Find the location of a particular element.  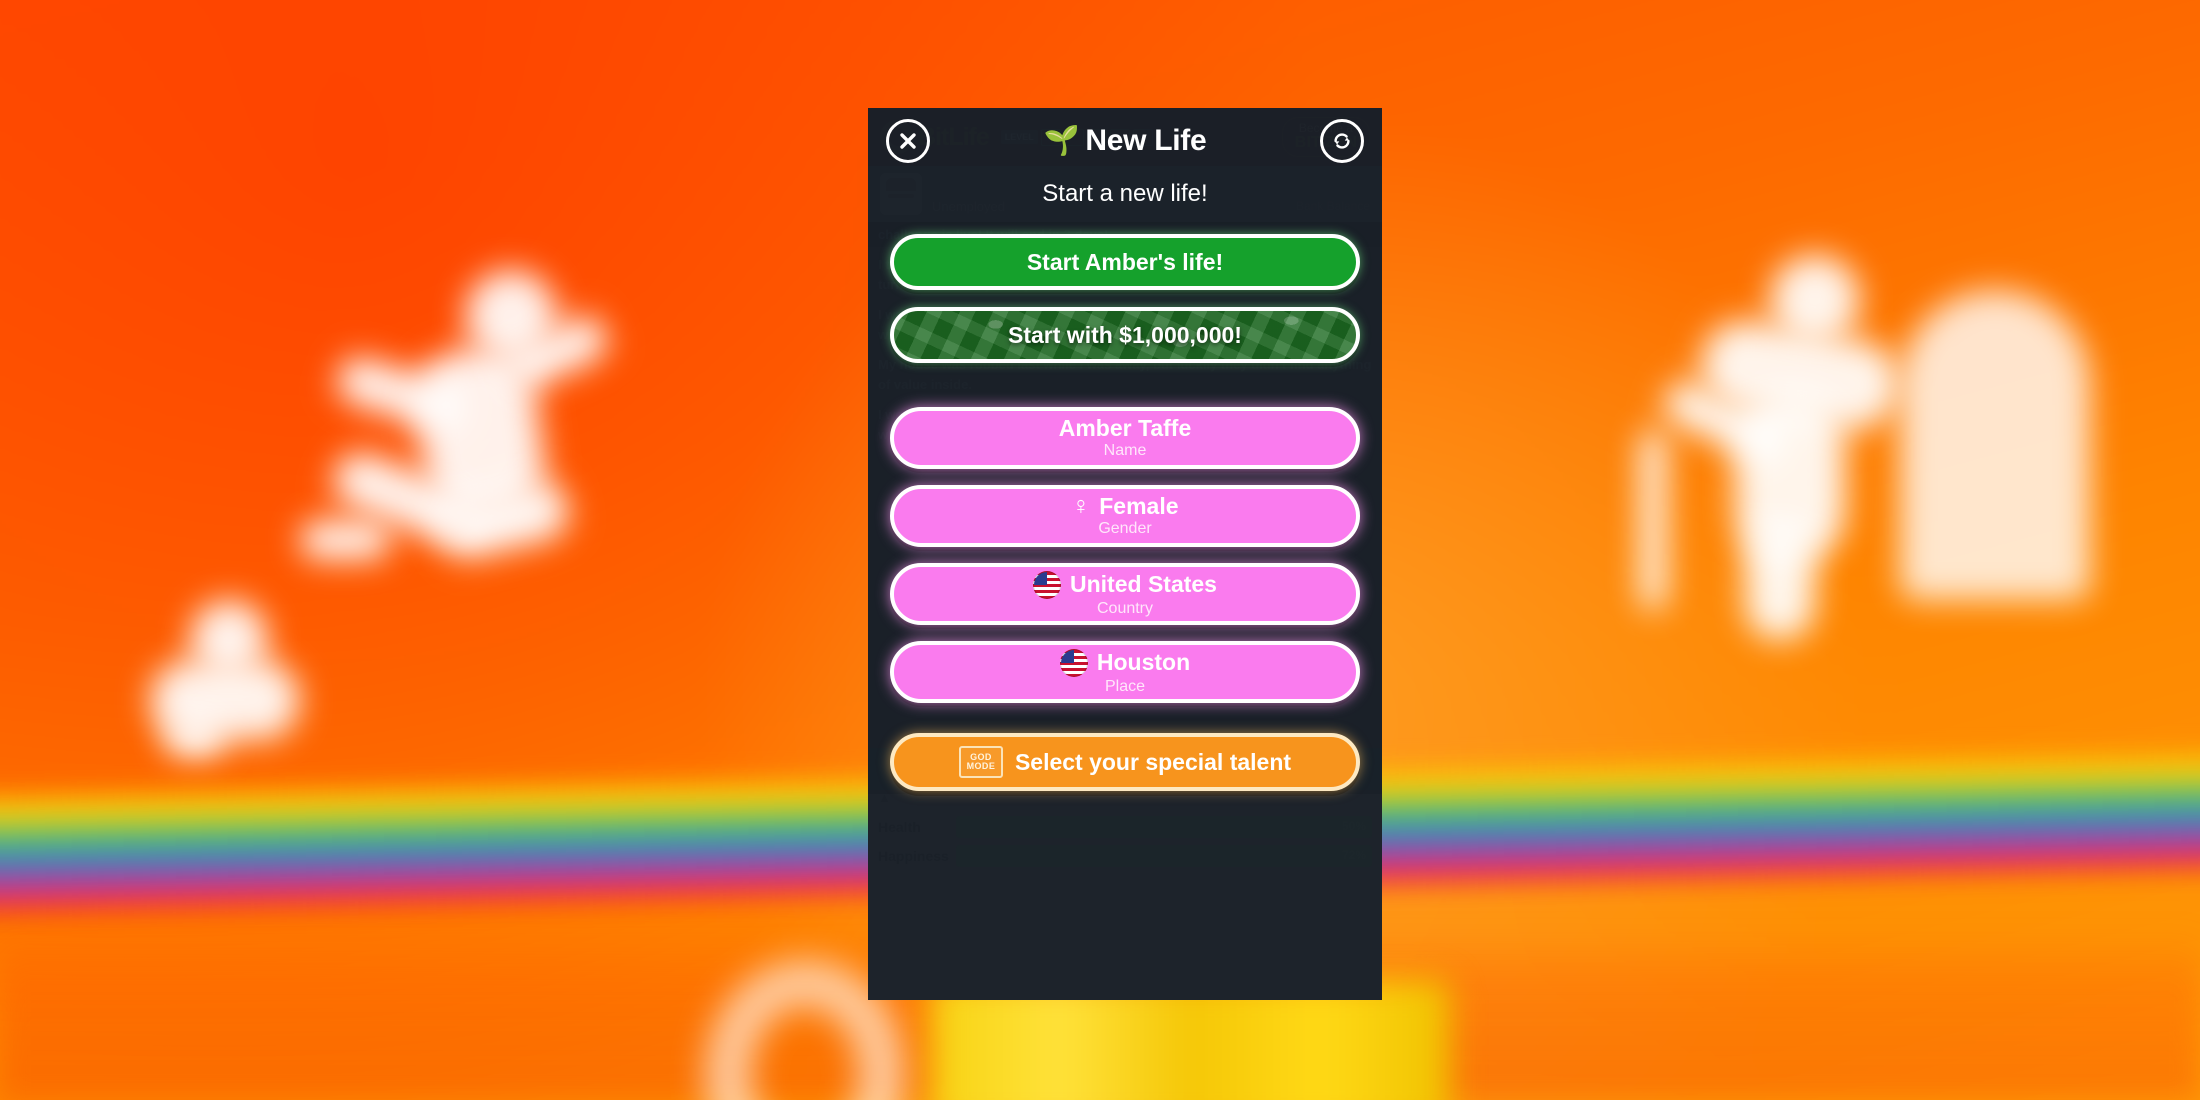

close-button is located at coordinates (908, 141).